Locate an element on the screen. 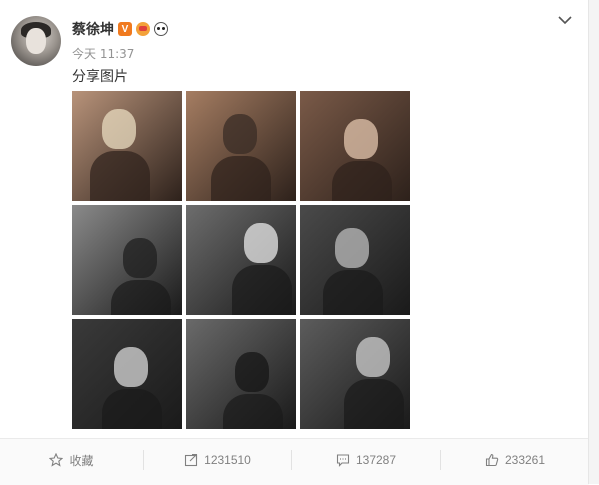 This screenshot has height=485, width=599. member-badge-icon is located at coordinates (143, 29).